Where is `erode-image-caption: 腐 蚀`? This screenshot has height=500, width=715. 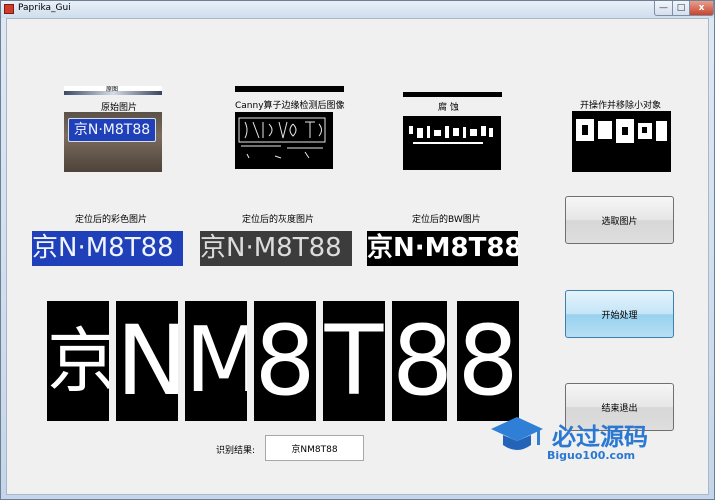
erode-image-caption: 腐 蚀 is located at coordinates (448, 108).